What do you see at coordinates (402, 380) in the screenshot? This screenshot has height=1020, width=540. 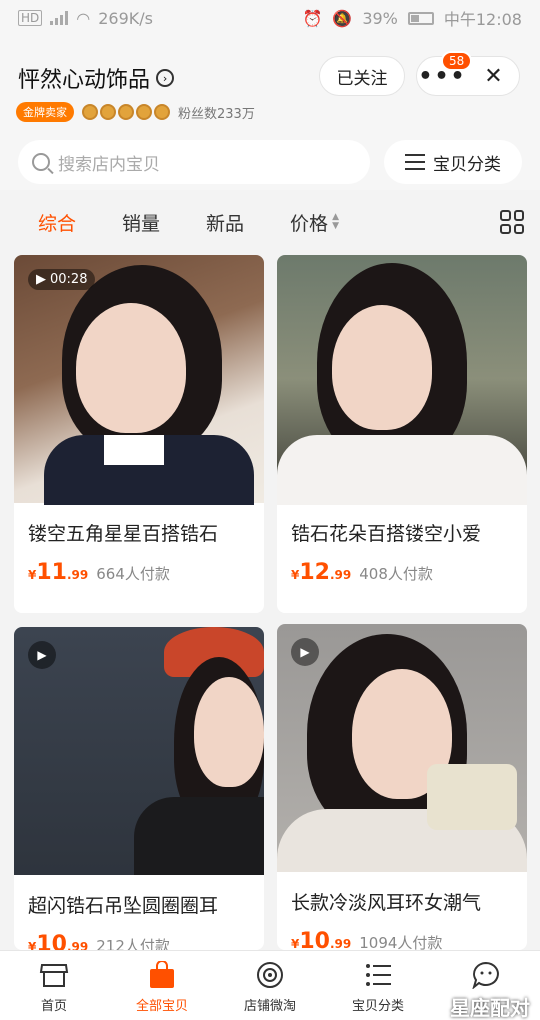 I see `product-image` at bounding box center [402, 380].